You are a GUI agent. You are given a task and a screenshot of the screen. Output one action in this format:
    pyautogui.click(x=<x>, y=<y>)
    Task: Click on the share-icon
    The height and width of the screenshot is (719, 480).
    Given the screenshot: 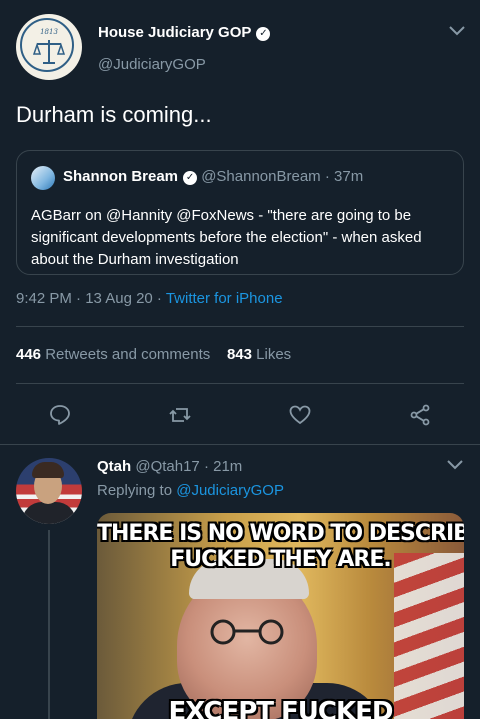 What is the action you would take?
    pyautogui.click(x=420, y=415)
    